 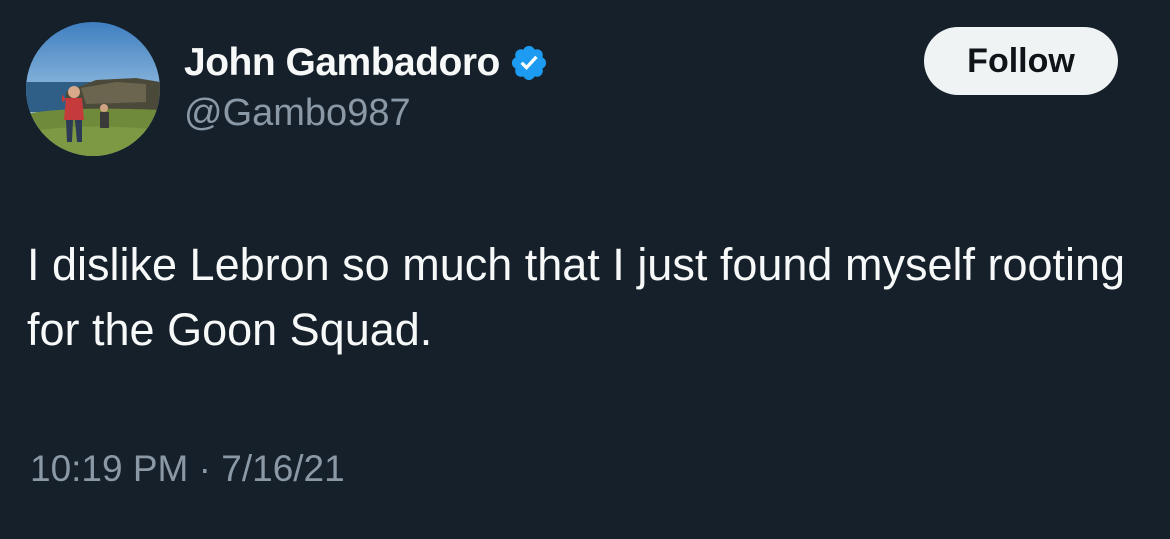 I want to click on user-handle: @Gambo987, so click(x=366, y=113).